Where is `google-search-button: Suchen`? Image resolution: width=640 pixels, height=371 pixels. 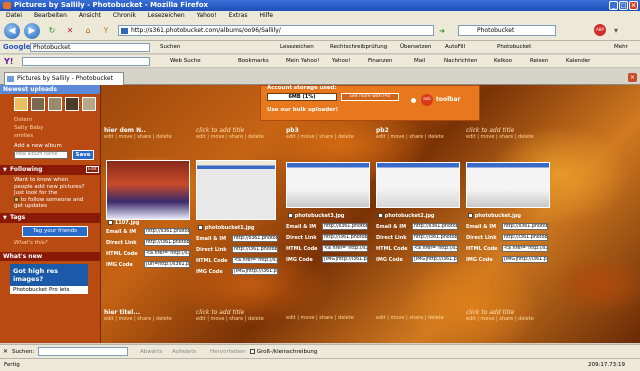
google-search-button: Suchen is located at coordinates (170, 47).